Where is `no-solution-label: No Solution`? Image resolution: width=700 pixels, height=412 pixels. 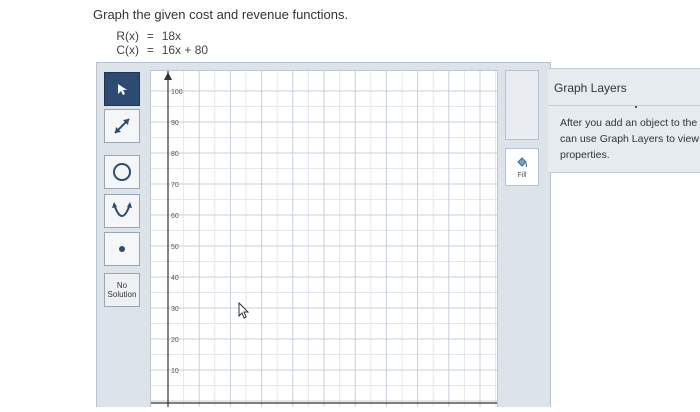 no-solution-label: No Solution is located at coordinates (122, 290).